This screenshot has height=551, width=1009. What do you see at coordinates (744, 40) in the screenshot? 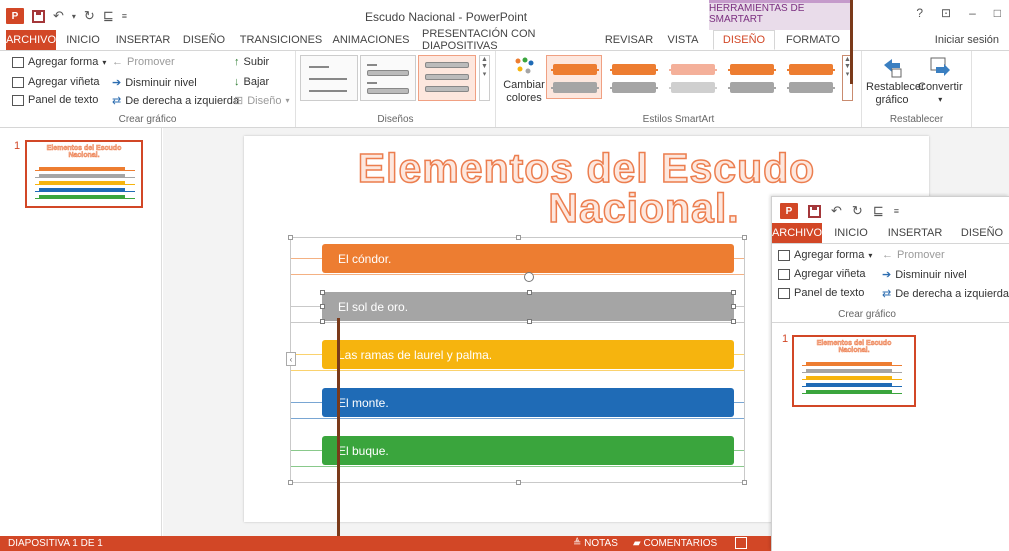
I see `tab-smartart-diseno: DISEÑO` at bounding box center [744, 40].